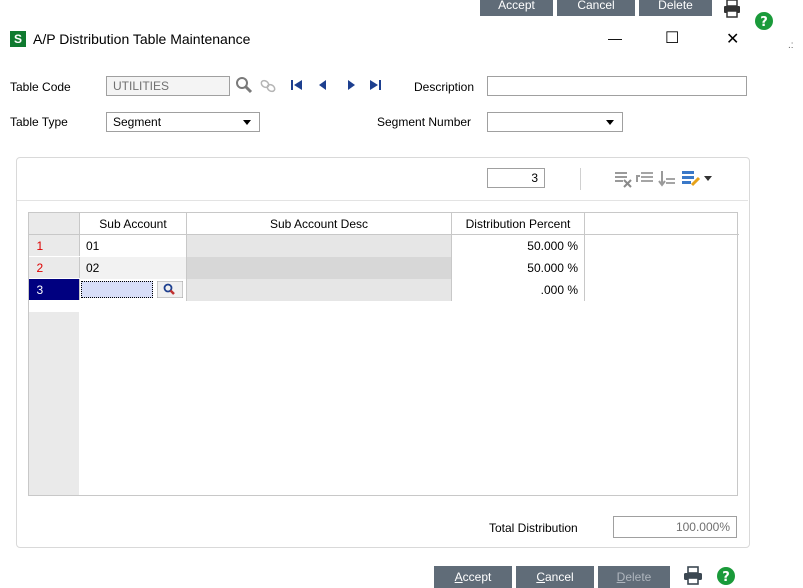 This screenshot has width=803, height=588. Describe the element at coordinates (39, 122) in the screenshot. I see `table-type-label: Table Type` at that location.